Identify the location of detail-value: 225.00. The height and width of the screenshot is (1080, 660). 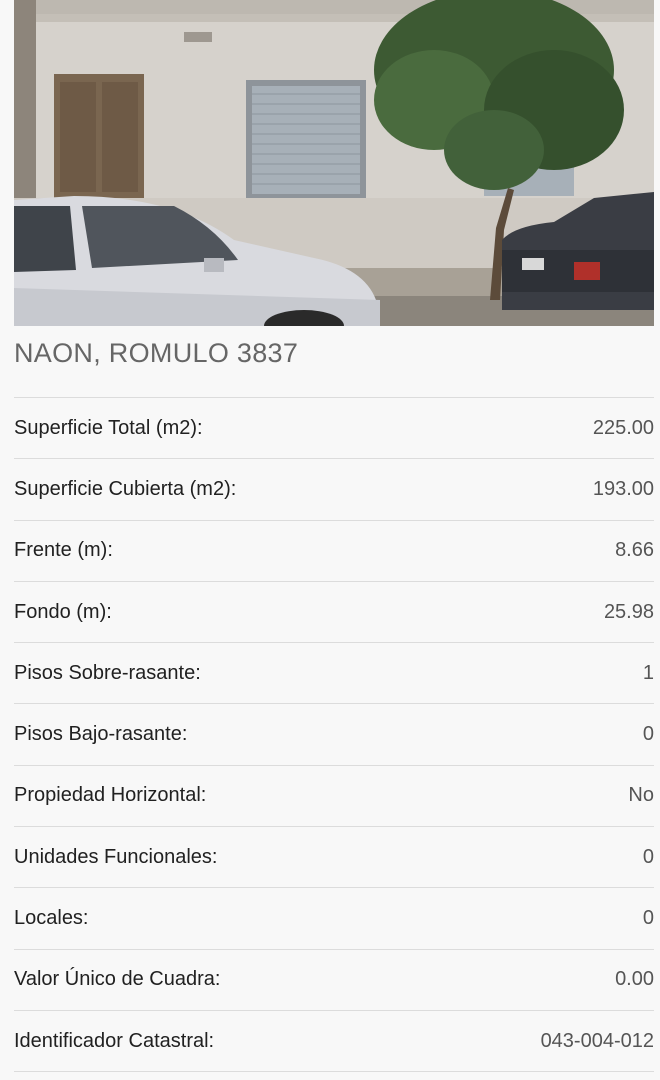
(623, 427).